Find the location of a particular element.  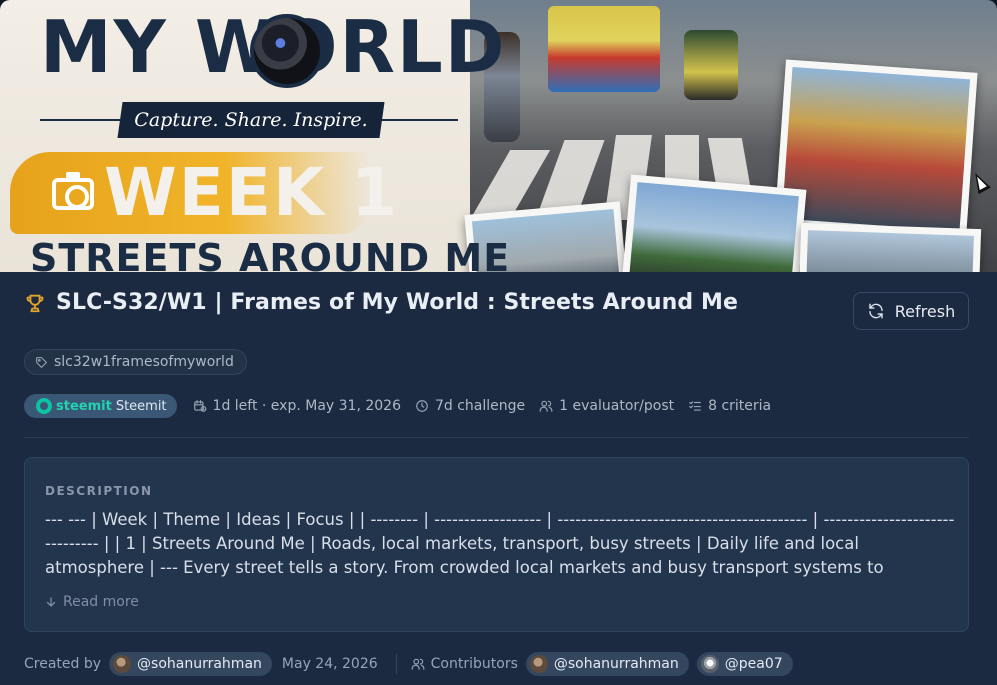

evaluators-meta: 1 evaluator/post is located at coordinates (606, 406).